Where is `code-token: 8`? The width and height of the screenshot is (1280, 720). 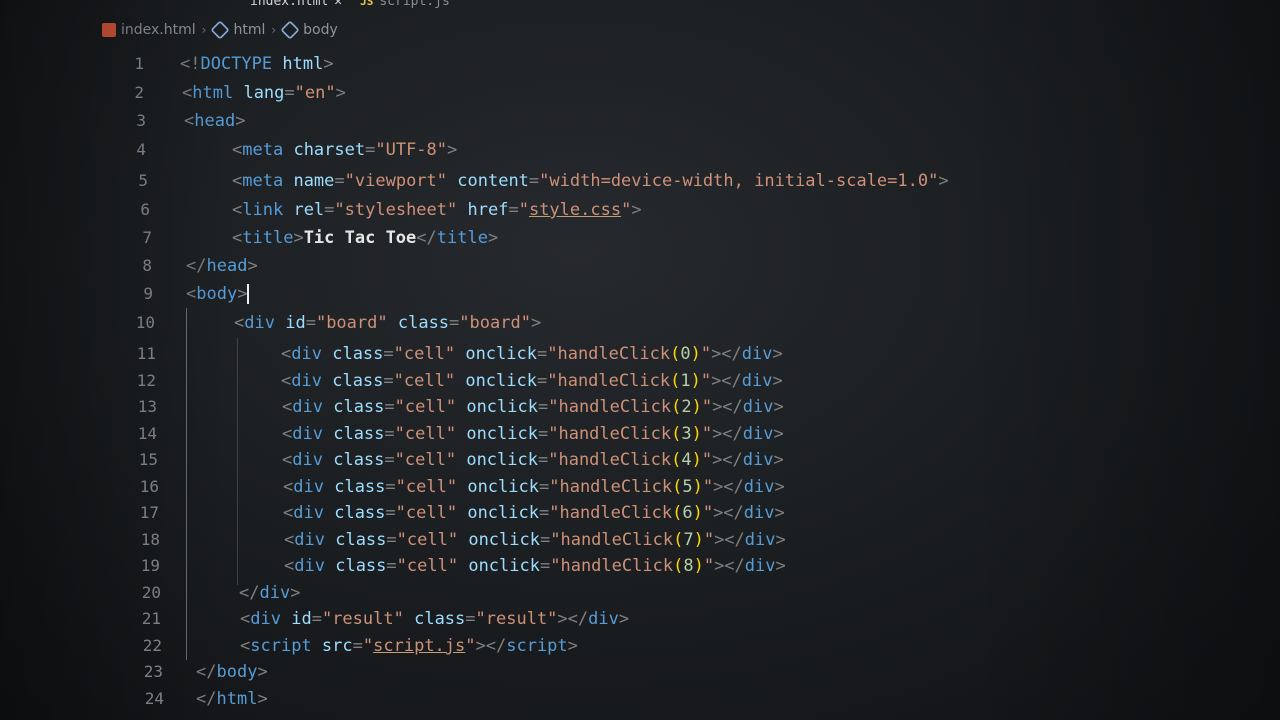 code-token: 8 is located at coordinates (688, 566).